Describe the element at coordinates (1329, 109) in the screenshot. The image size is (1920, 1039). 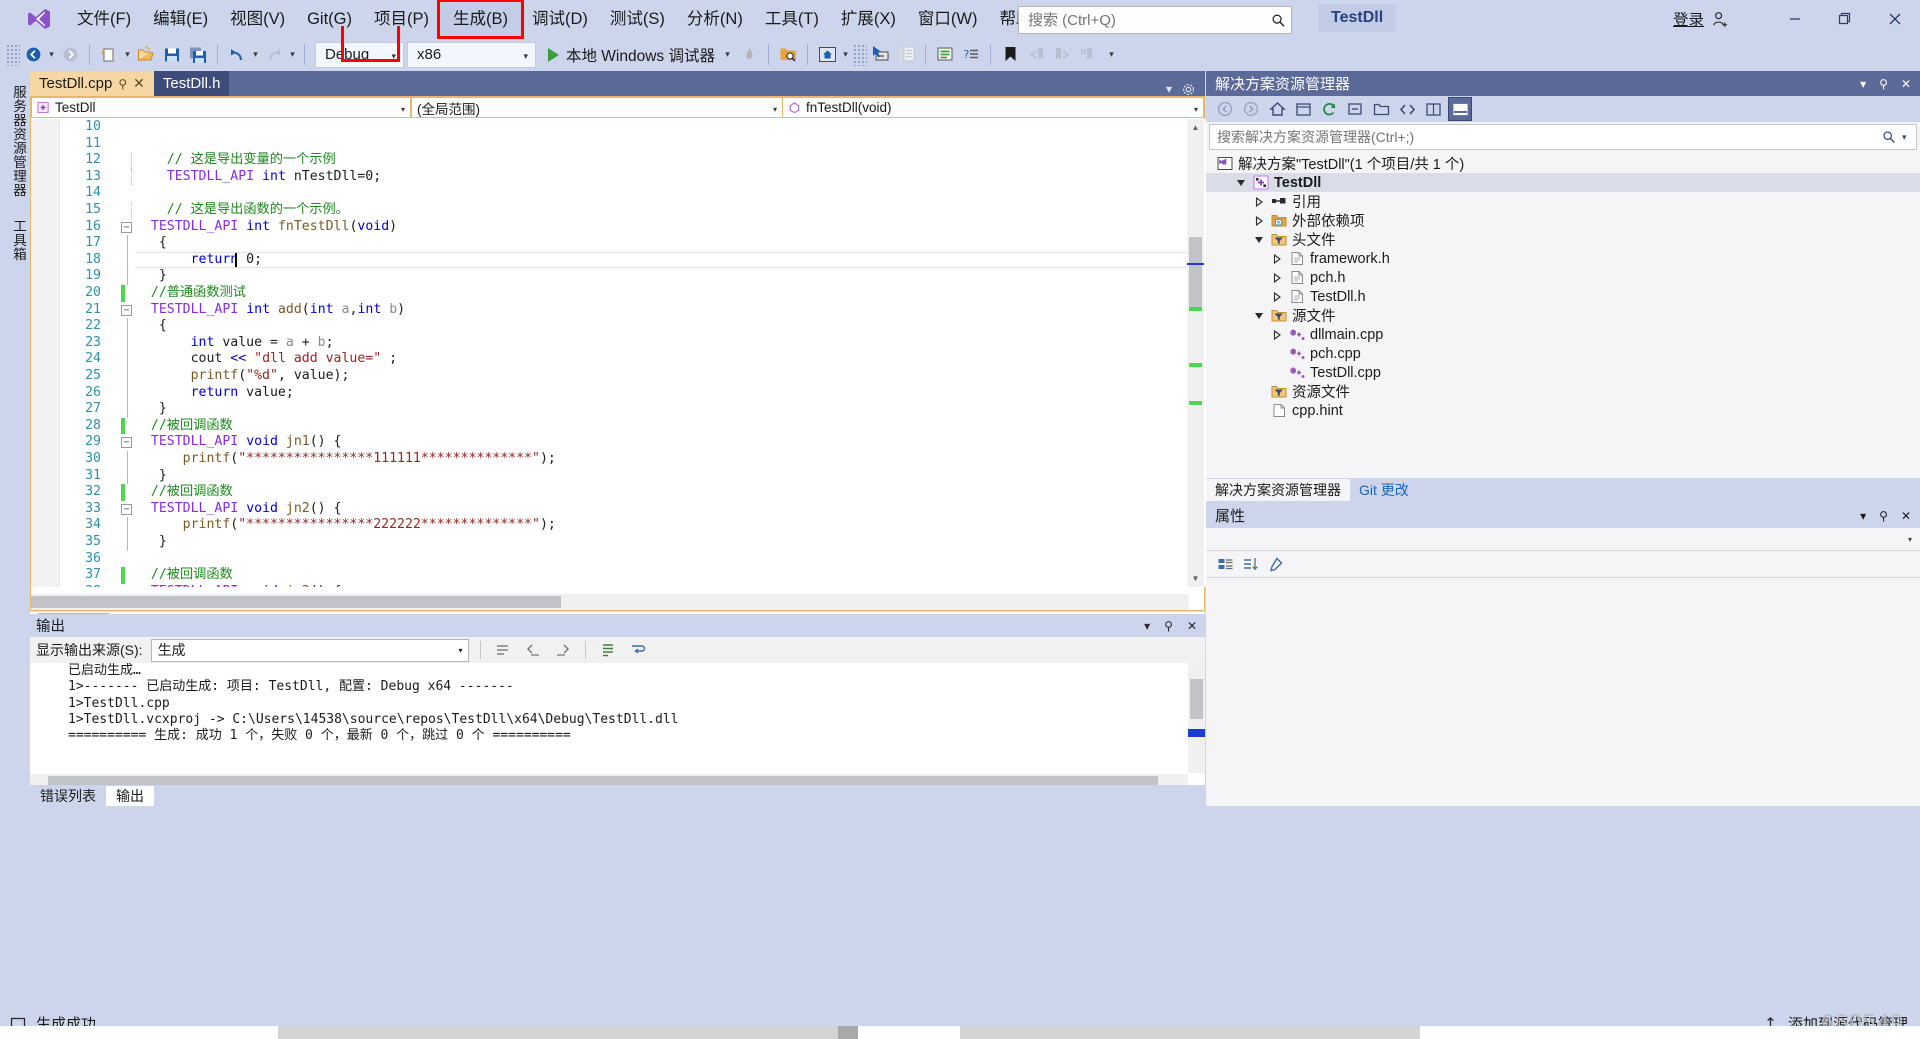
I see `se-refresh-icon` at that location.